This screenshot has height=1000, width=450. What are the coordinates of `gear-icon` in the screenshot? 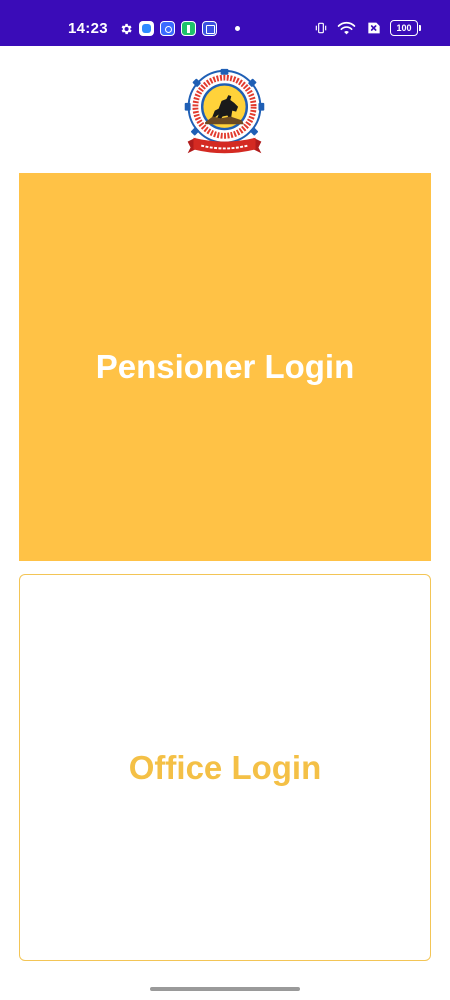 It's located at (126, 28).